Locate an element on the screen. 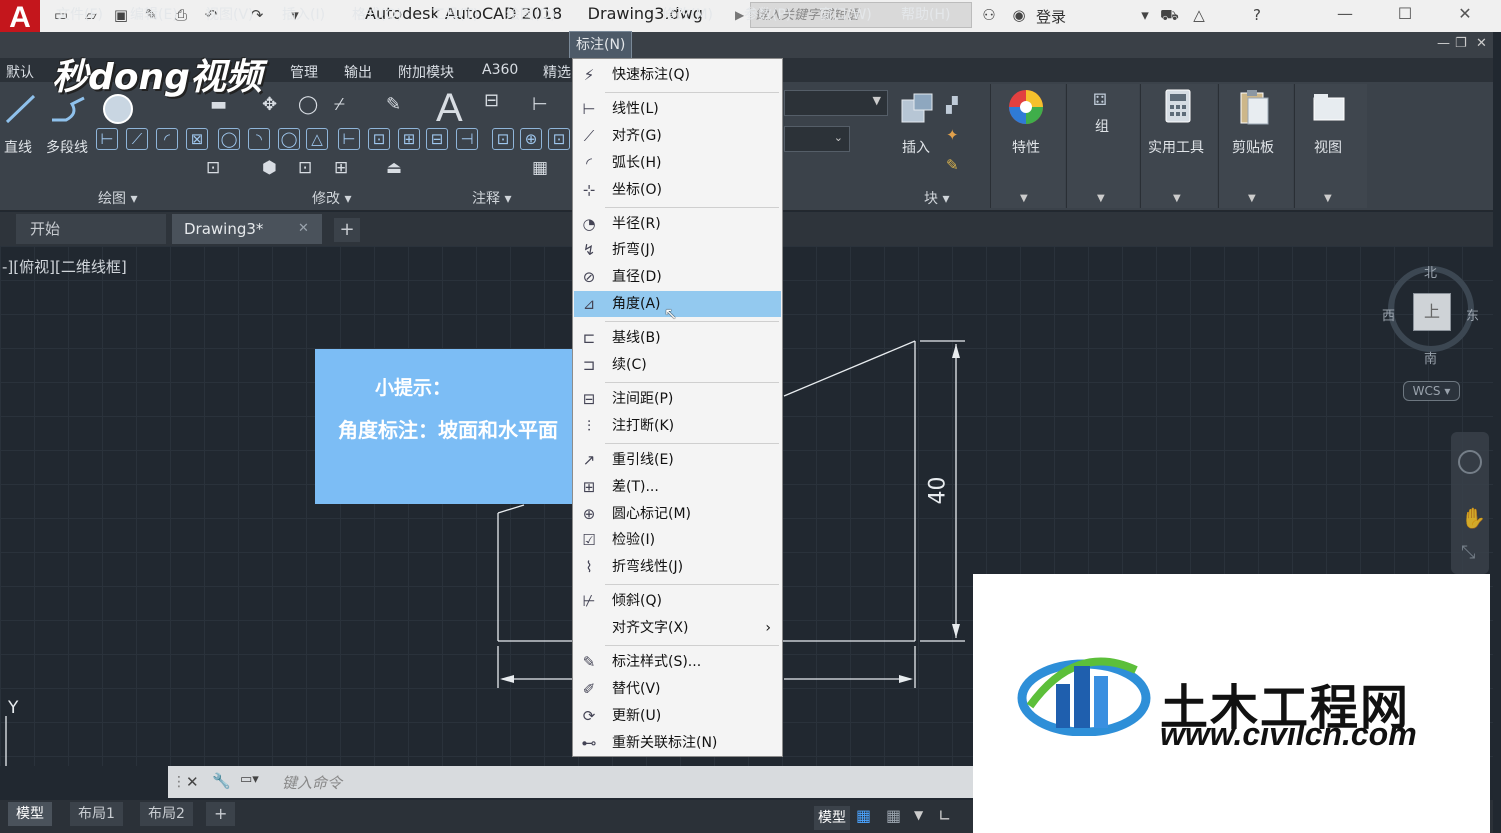 Image resolution: width=1501 pixels, height=833 pixels. tab-layout1: 布局1 is located at coordinates (96, 814).